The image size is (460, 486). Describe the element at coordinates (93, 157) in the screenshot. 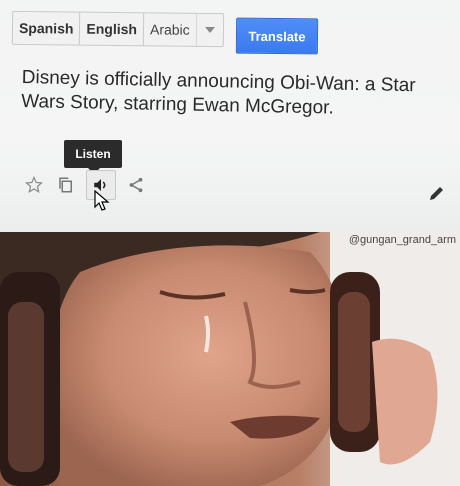

I see `listen-tooltip: Listen` at that location.